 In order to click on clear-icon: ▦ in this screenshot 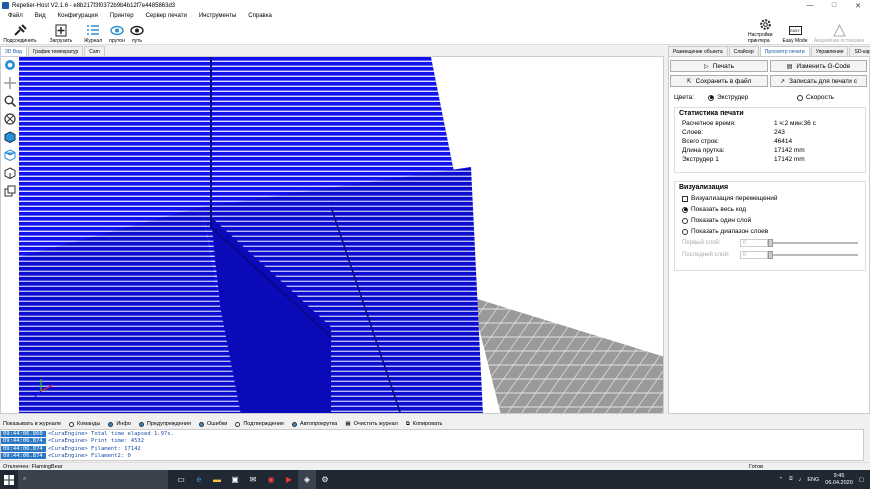, I will do `click(348, 424)`.